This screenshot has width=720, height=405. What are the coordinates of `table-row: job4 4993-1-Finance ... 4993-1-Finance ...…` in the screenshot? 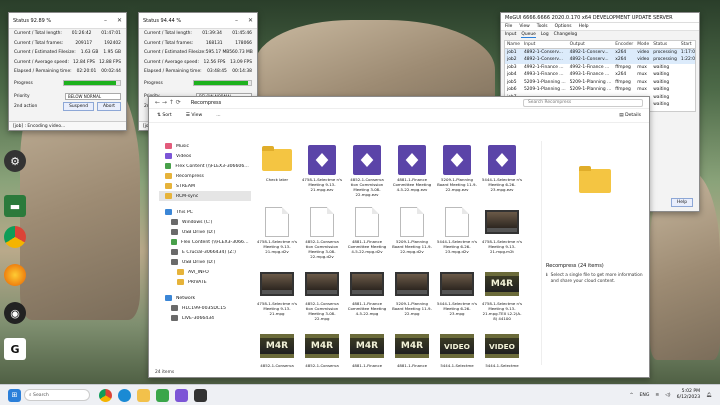 It's located at (600, 75).